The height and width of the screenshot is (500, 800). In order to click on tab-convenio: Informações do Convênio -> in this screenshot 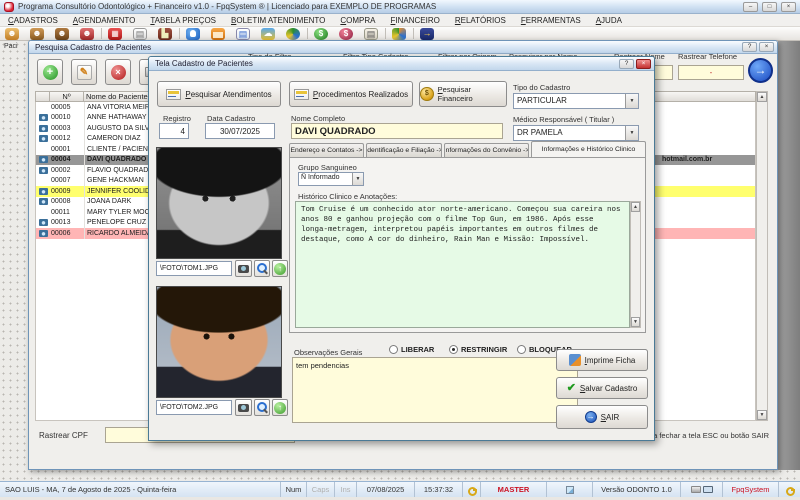, I will do `click(486, 150)`.